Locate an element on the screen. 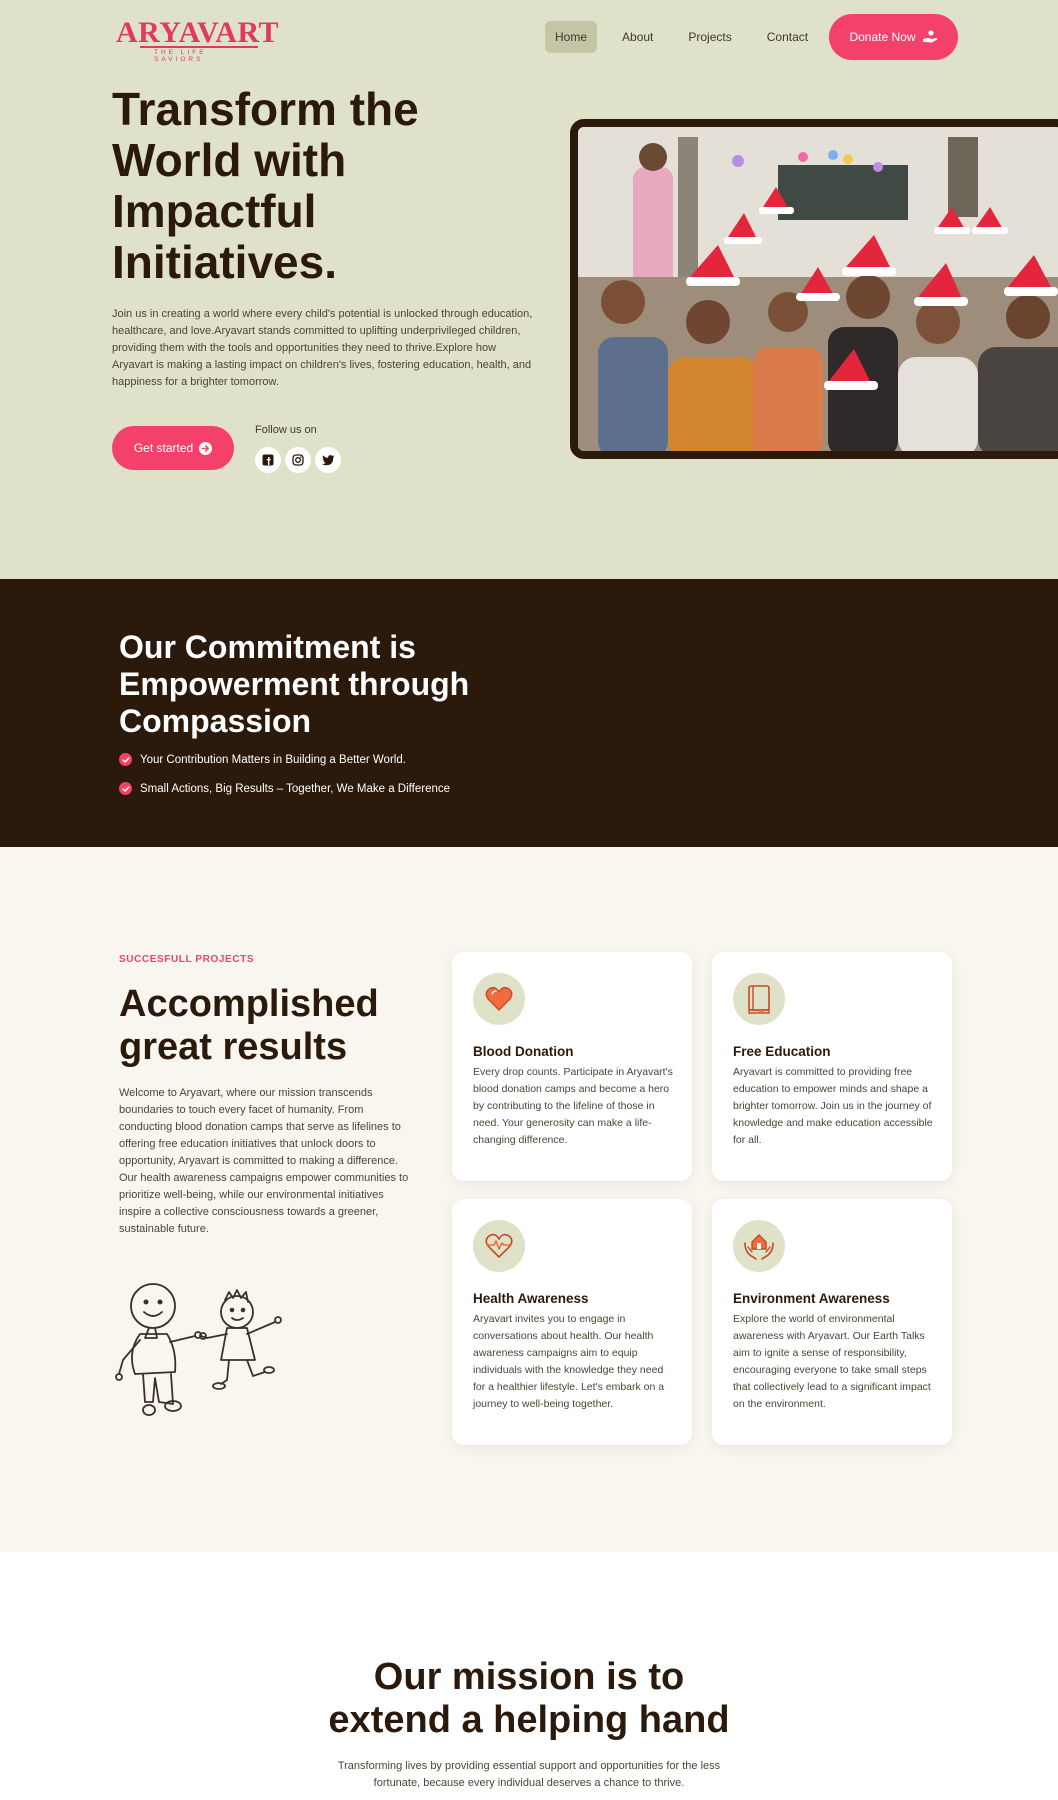 This screenshot has height=1800, width=1058. brand-name: ARYAVART is located at coordinates (198, 32).